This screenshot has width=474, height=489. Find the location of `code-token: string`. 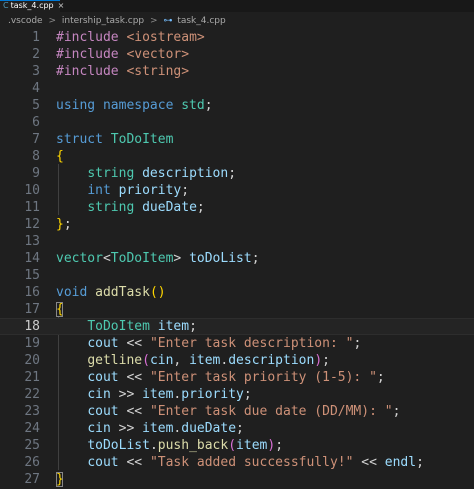

code-token: string is located at coordinates (115, 207).